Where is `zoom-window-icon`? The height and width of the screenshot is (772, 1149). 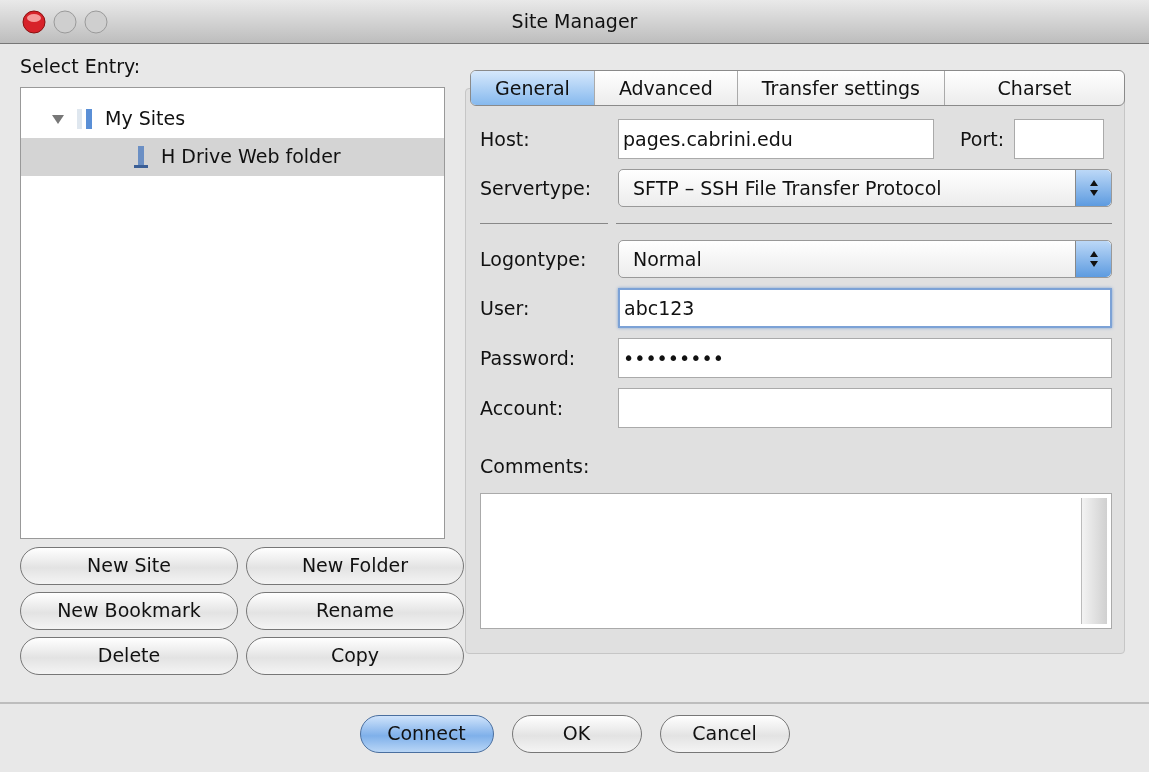 zoom-window-icon is located at coordinates (96, 22).